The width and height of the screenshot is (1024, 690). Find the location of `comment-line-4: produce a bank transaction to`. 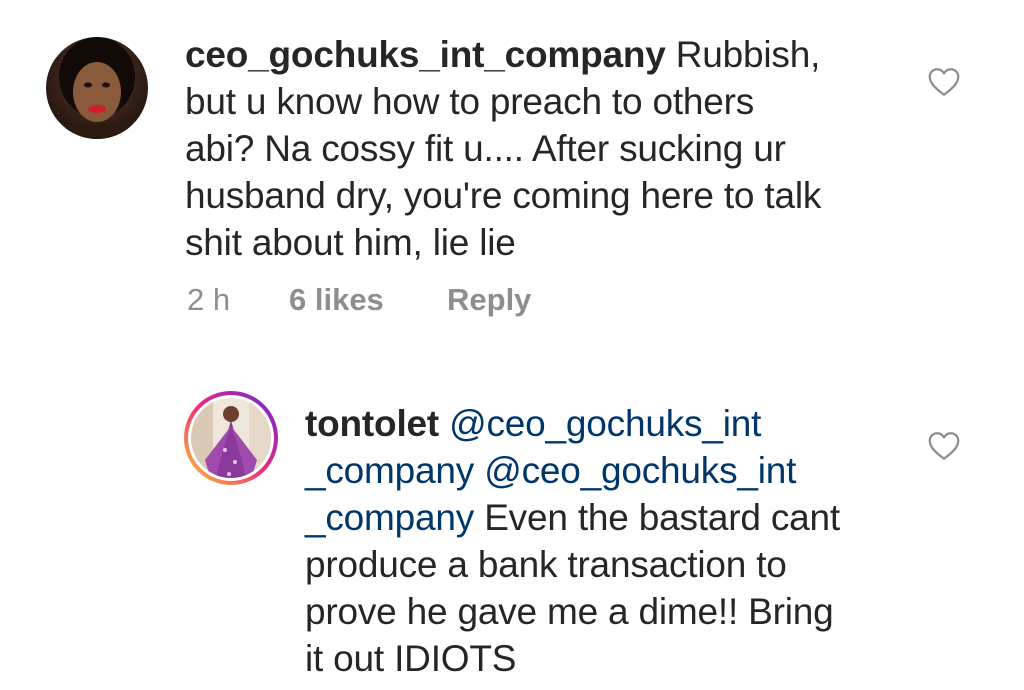

comment-line-4: produce a bank transaction to is located at coordinates (546, 564).